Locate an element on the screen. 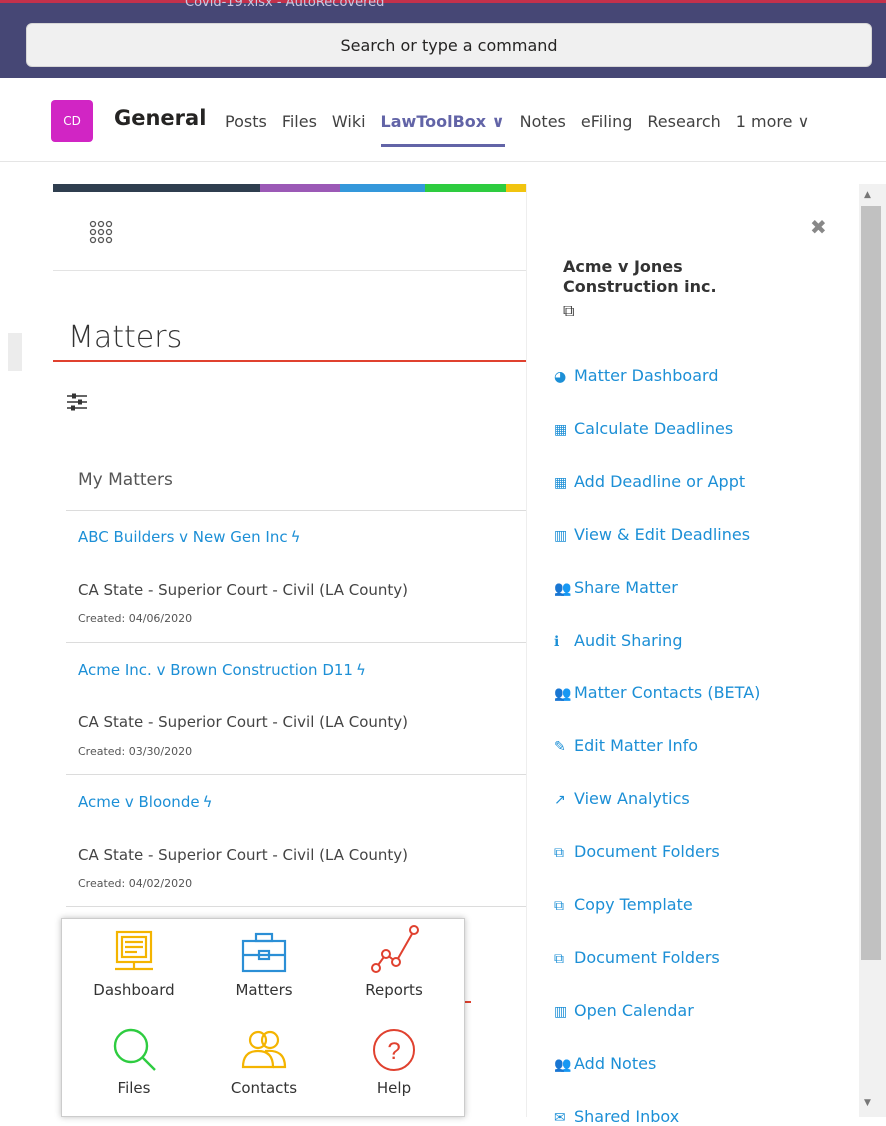 This screenshot has height=1126, width=886. matter-name: Acme v Bloonde is located at coordinates (139, 802).